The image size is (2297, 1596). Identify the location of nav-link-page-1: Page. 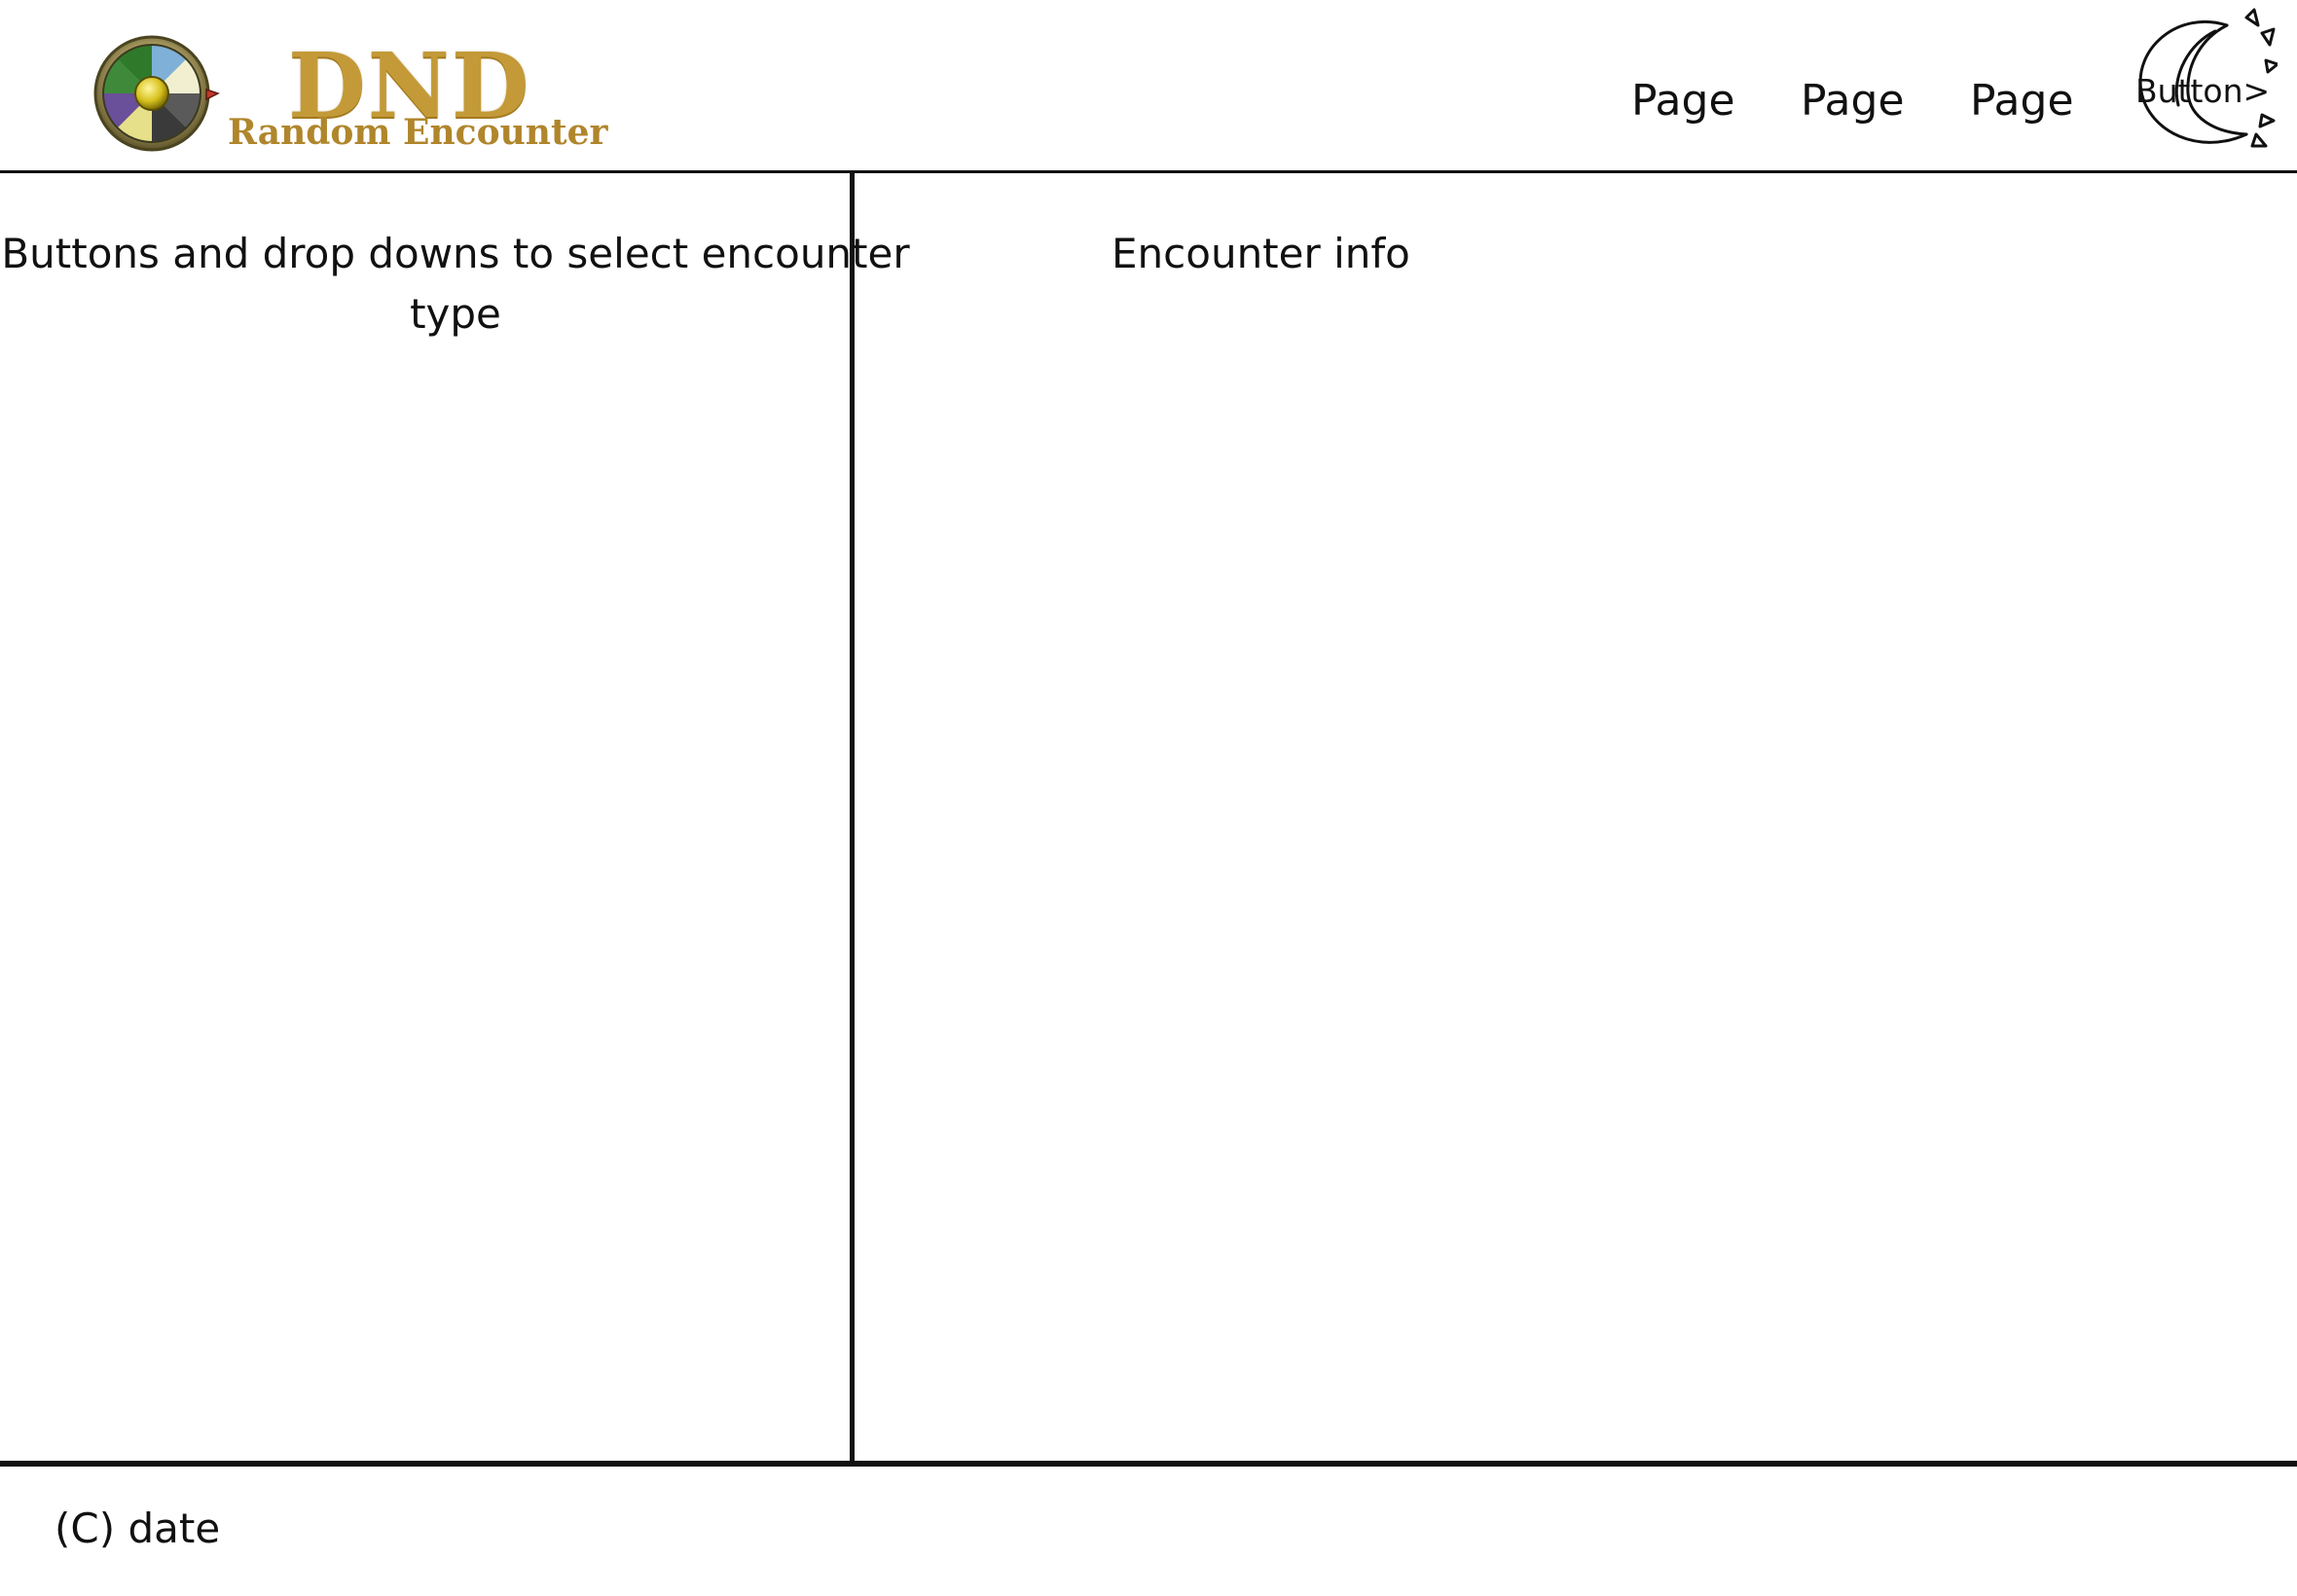
(1683, 101).